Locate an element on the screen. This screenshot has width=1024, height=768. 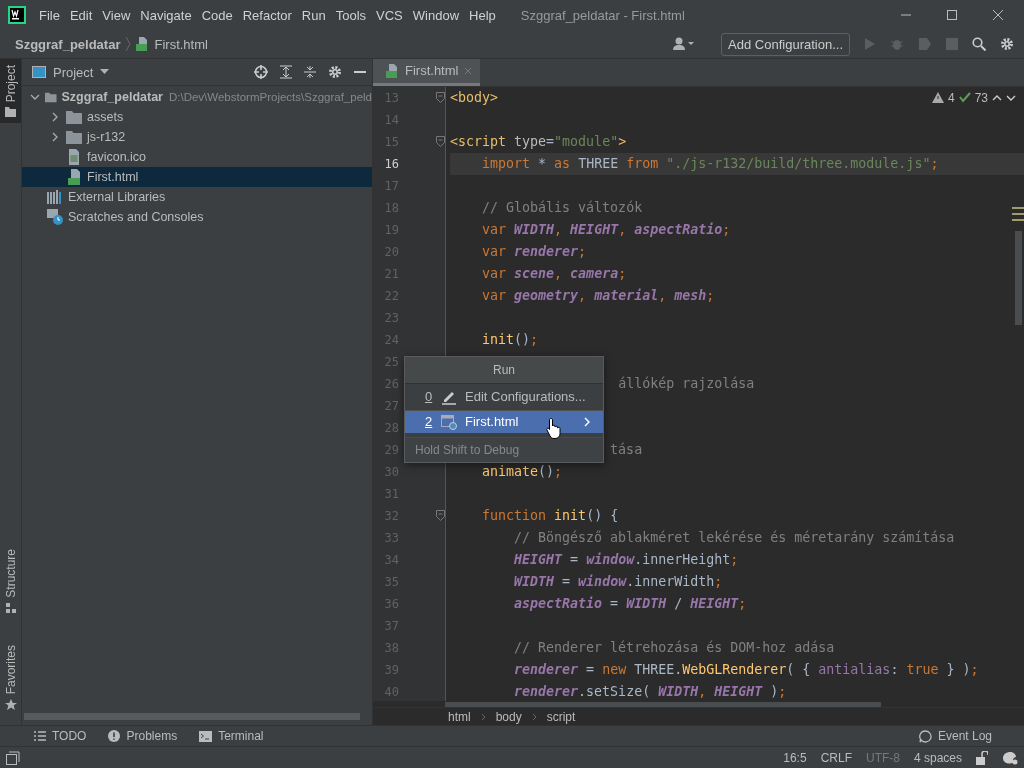
tree-item: Szggraf_peldatar D:\Dev\WebstormProjects\Szggraf_peld is located at coordinates (197, 97).